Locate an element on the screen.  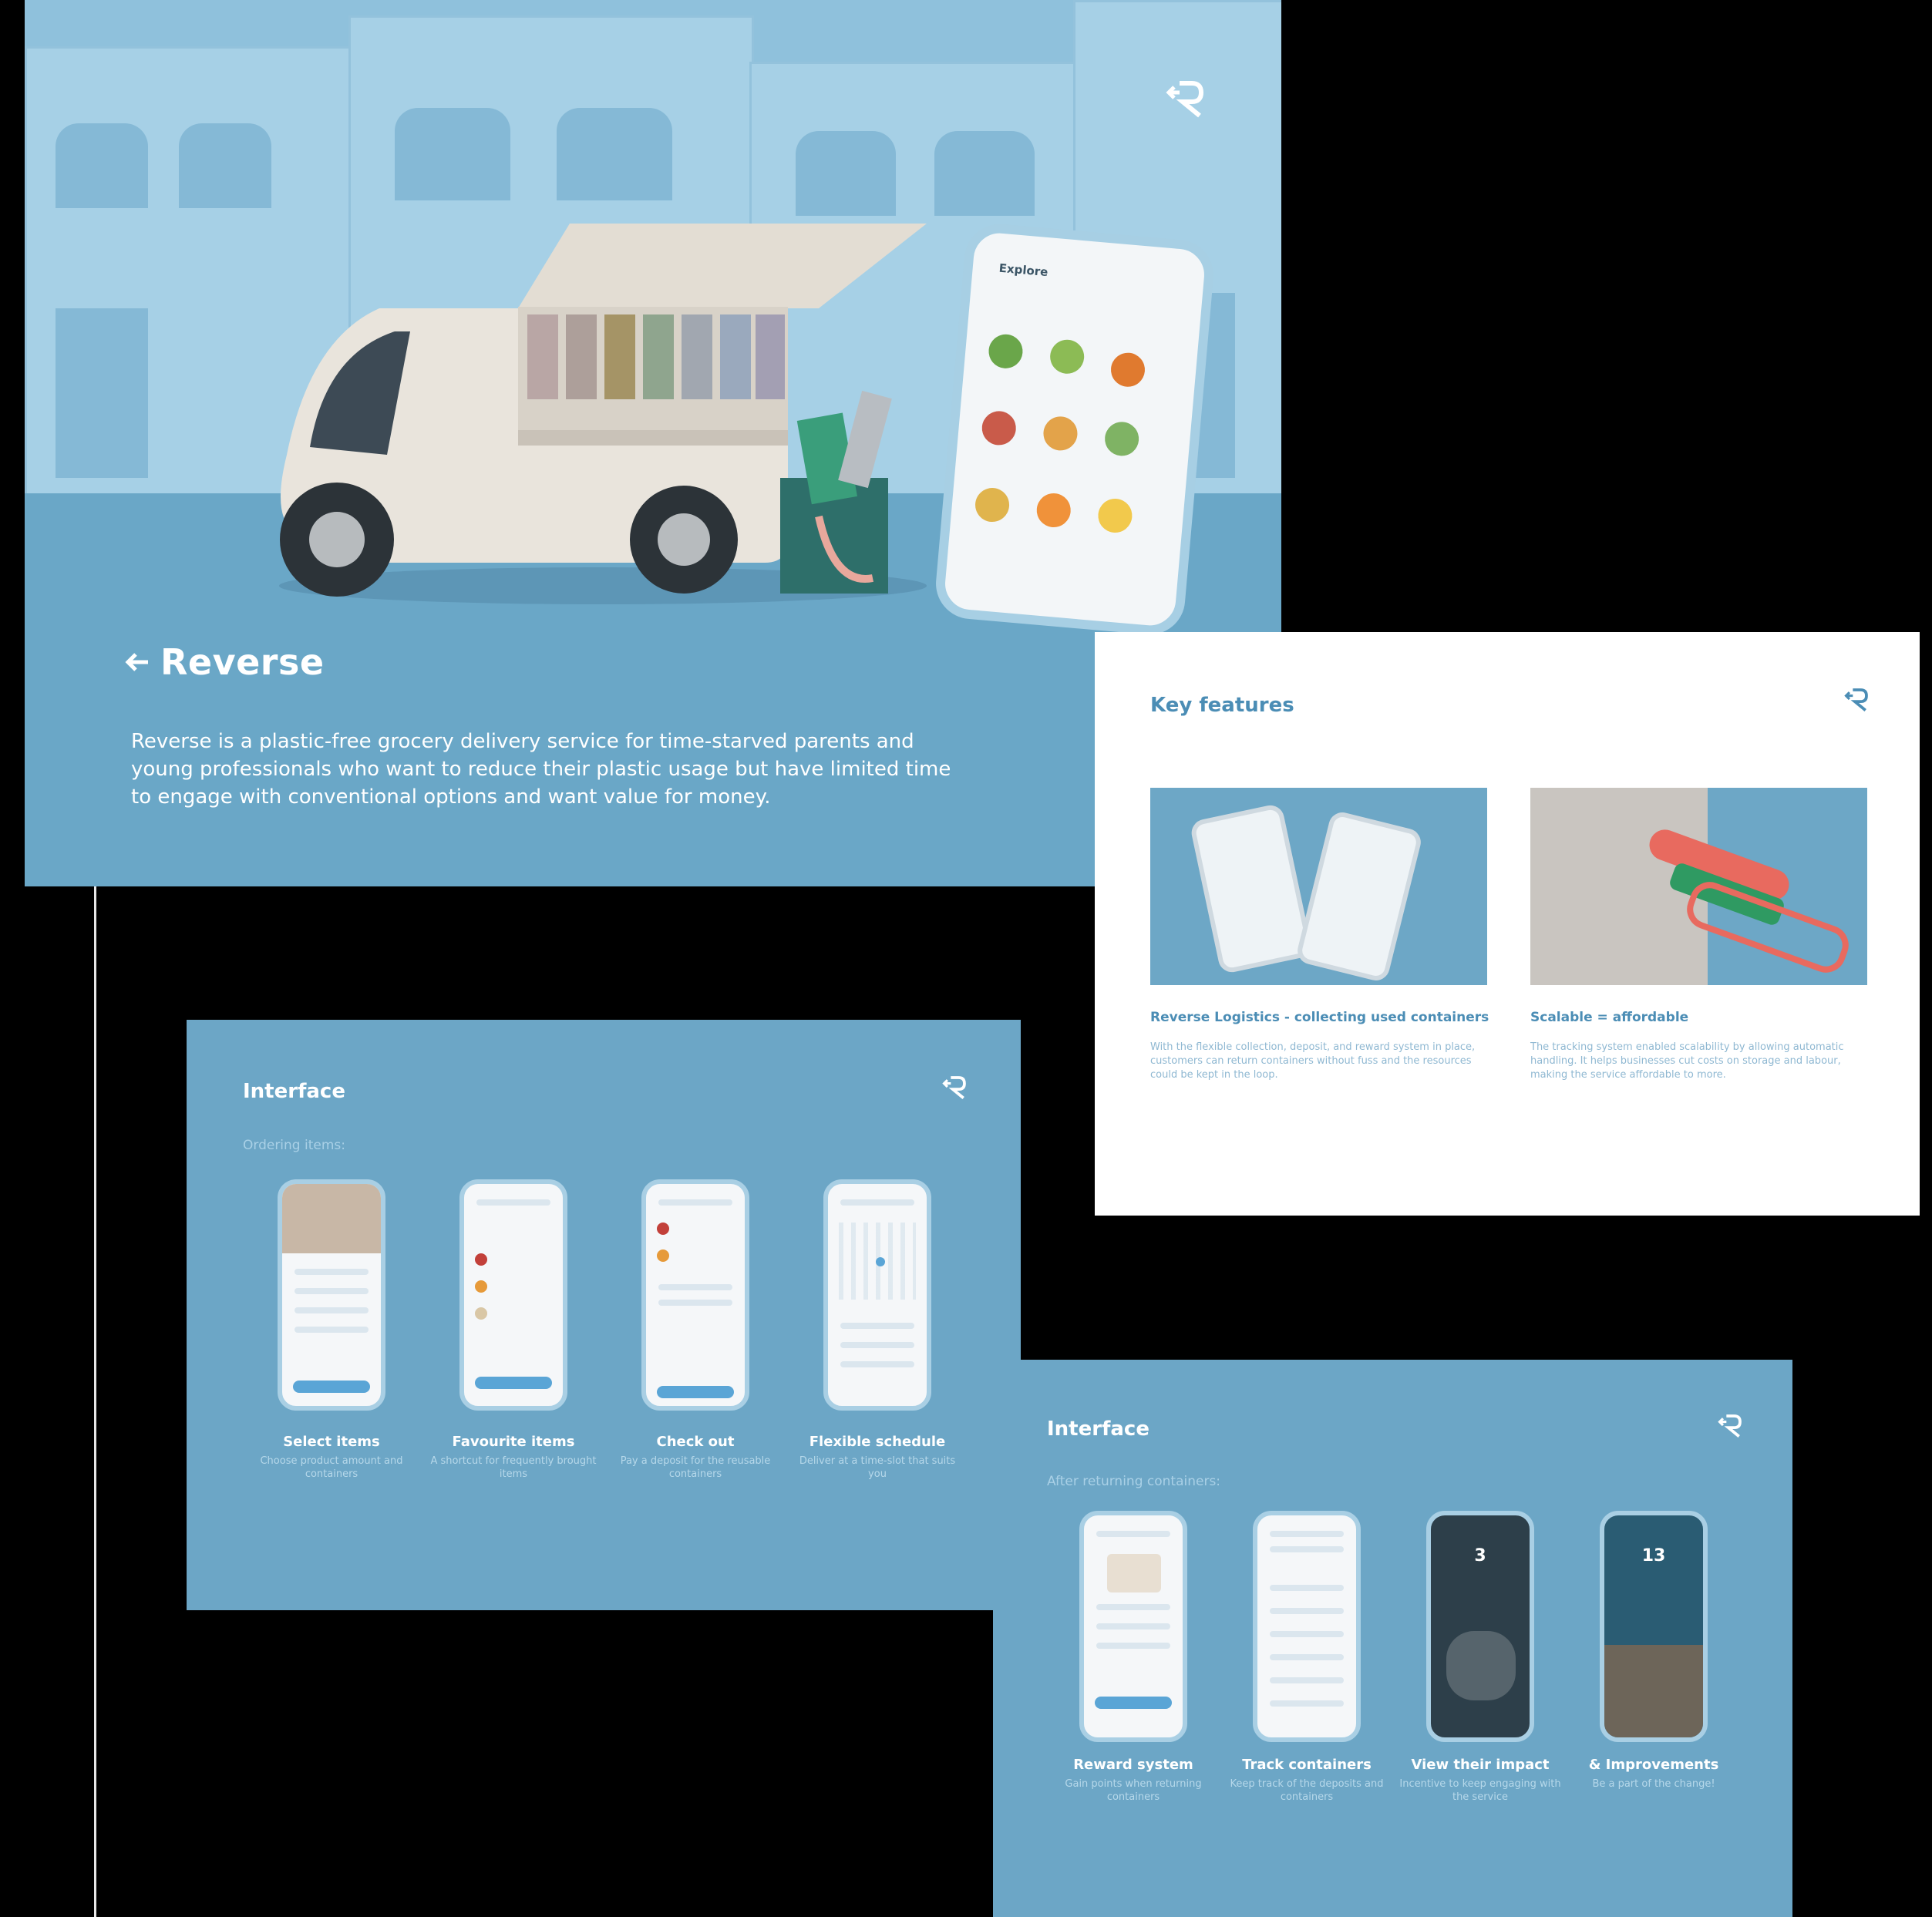
screen-text-flexible-schedule: Deliver at a time-slot that suits you is located at coordinates (877, 1467).